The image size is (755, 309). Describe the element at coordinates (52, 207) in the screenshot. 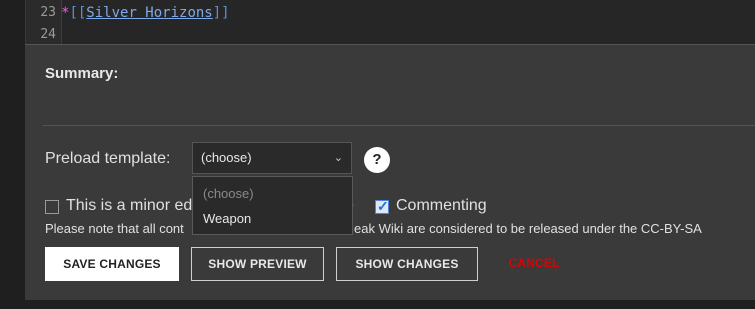

I see `minor-edit-checkbox` at that location.